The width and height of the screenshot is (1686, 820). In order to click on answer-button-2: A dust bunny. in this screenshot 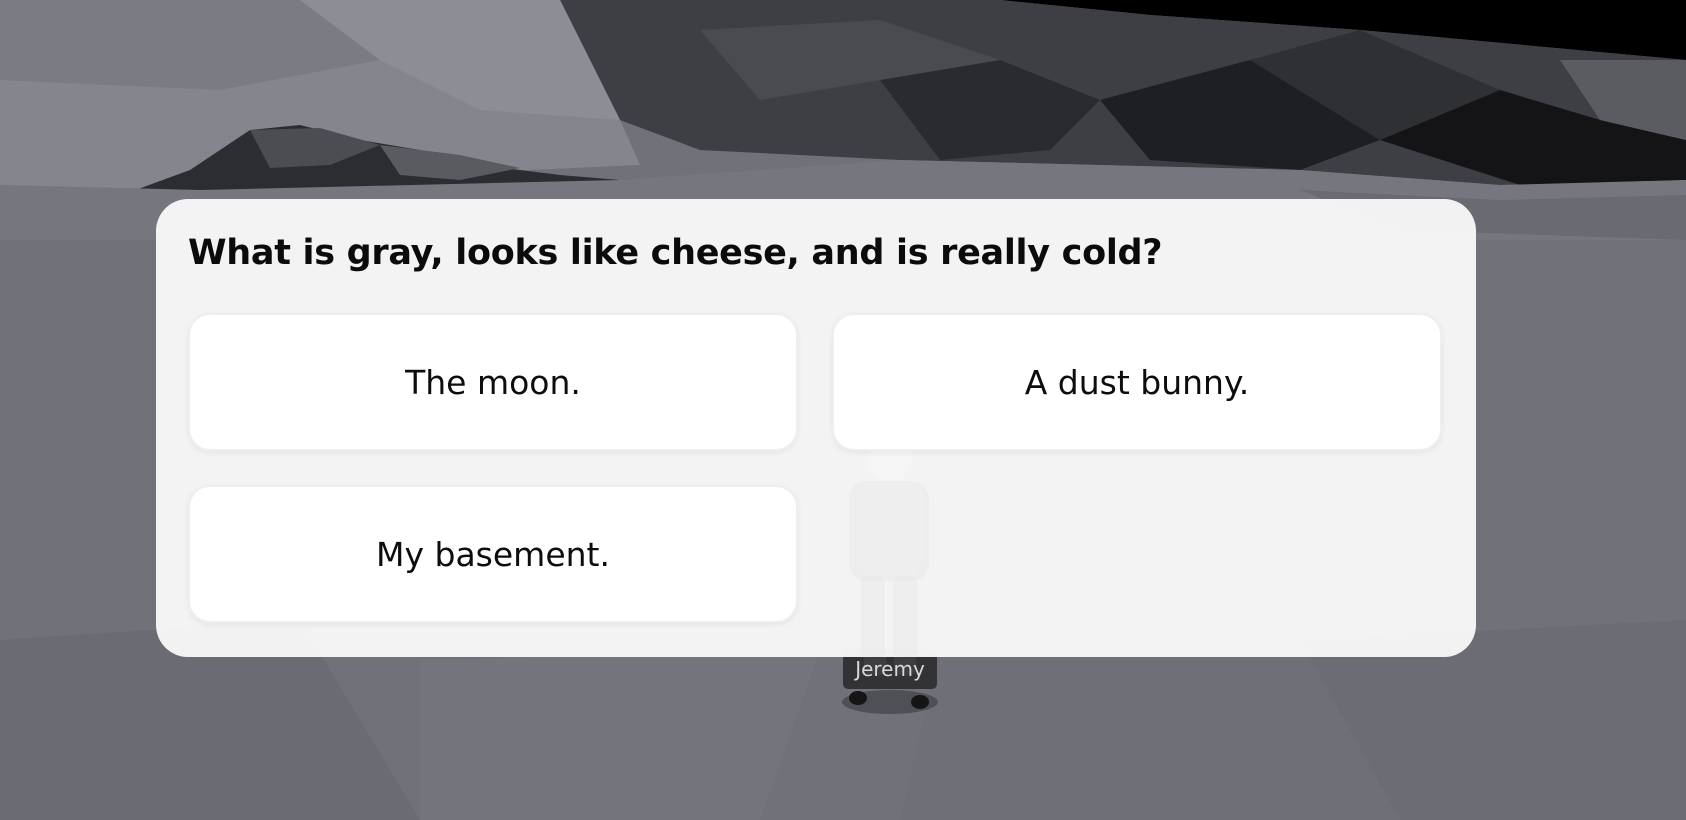, I will do `click(1137, 382)`.